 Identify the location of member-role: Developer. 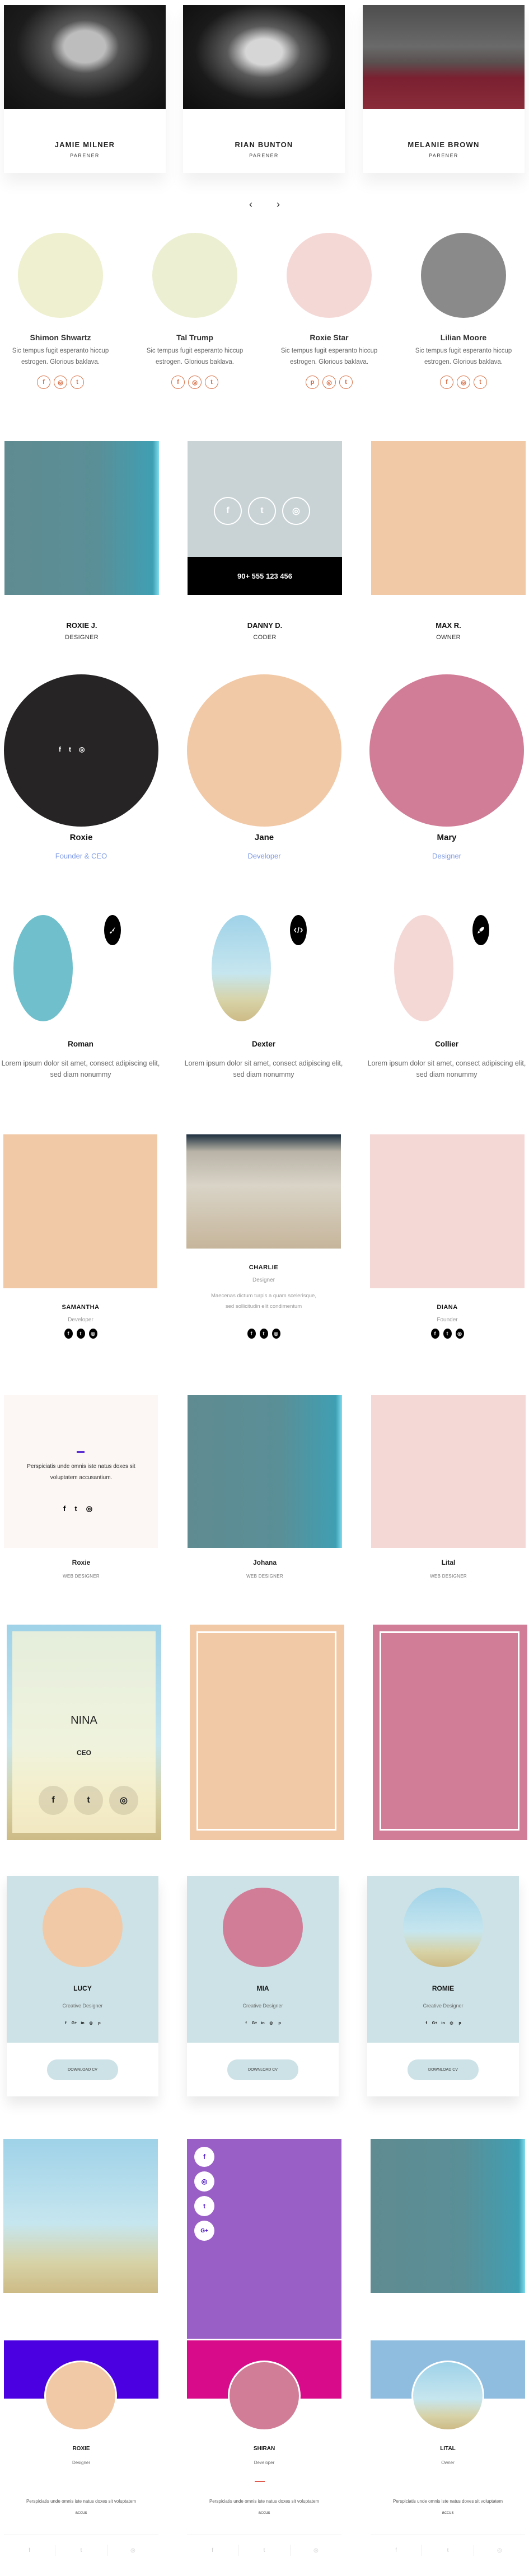
(264, 2462).